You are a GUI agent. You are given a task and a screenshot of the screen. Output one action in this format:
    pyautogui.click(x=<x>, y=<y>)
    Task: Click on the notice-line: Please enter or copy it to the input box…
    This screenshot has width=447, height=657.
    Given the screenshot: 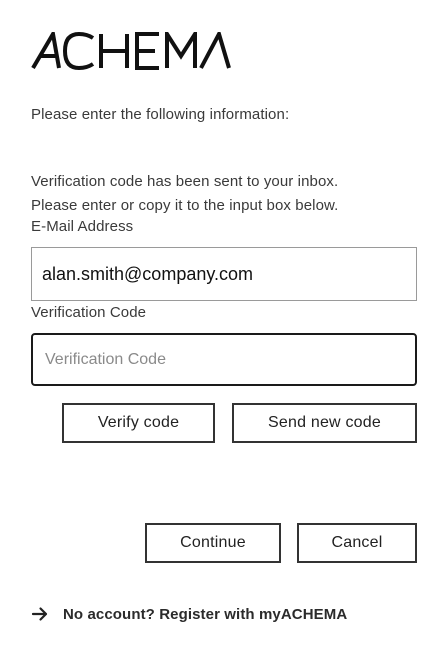 What is the action you would take?
    pyautogui.click(x=185, y=205)
    